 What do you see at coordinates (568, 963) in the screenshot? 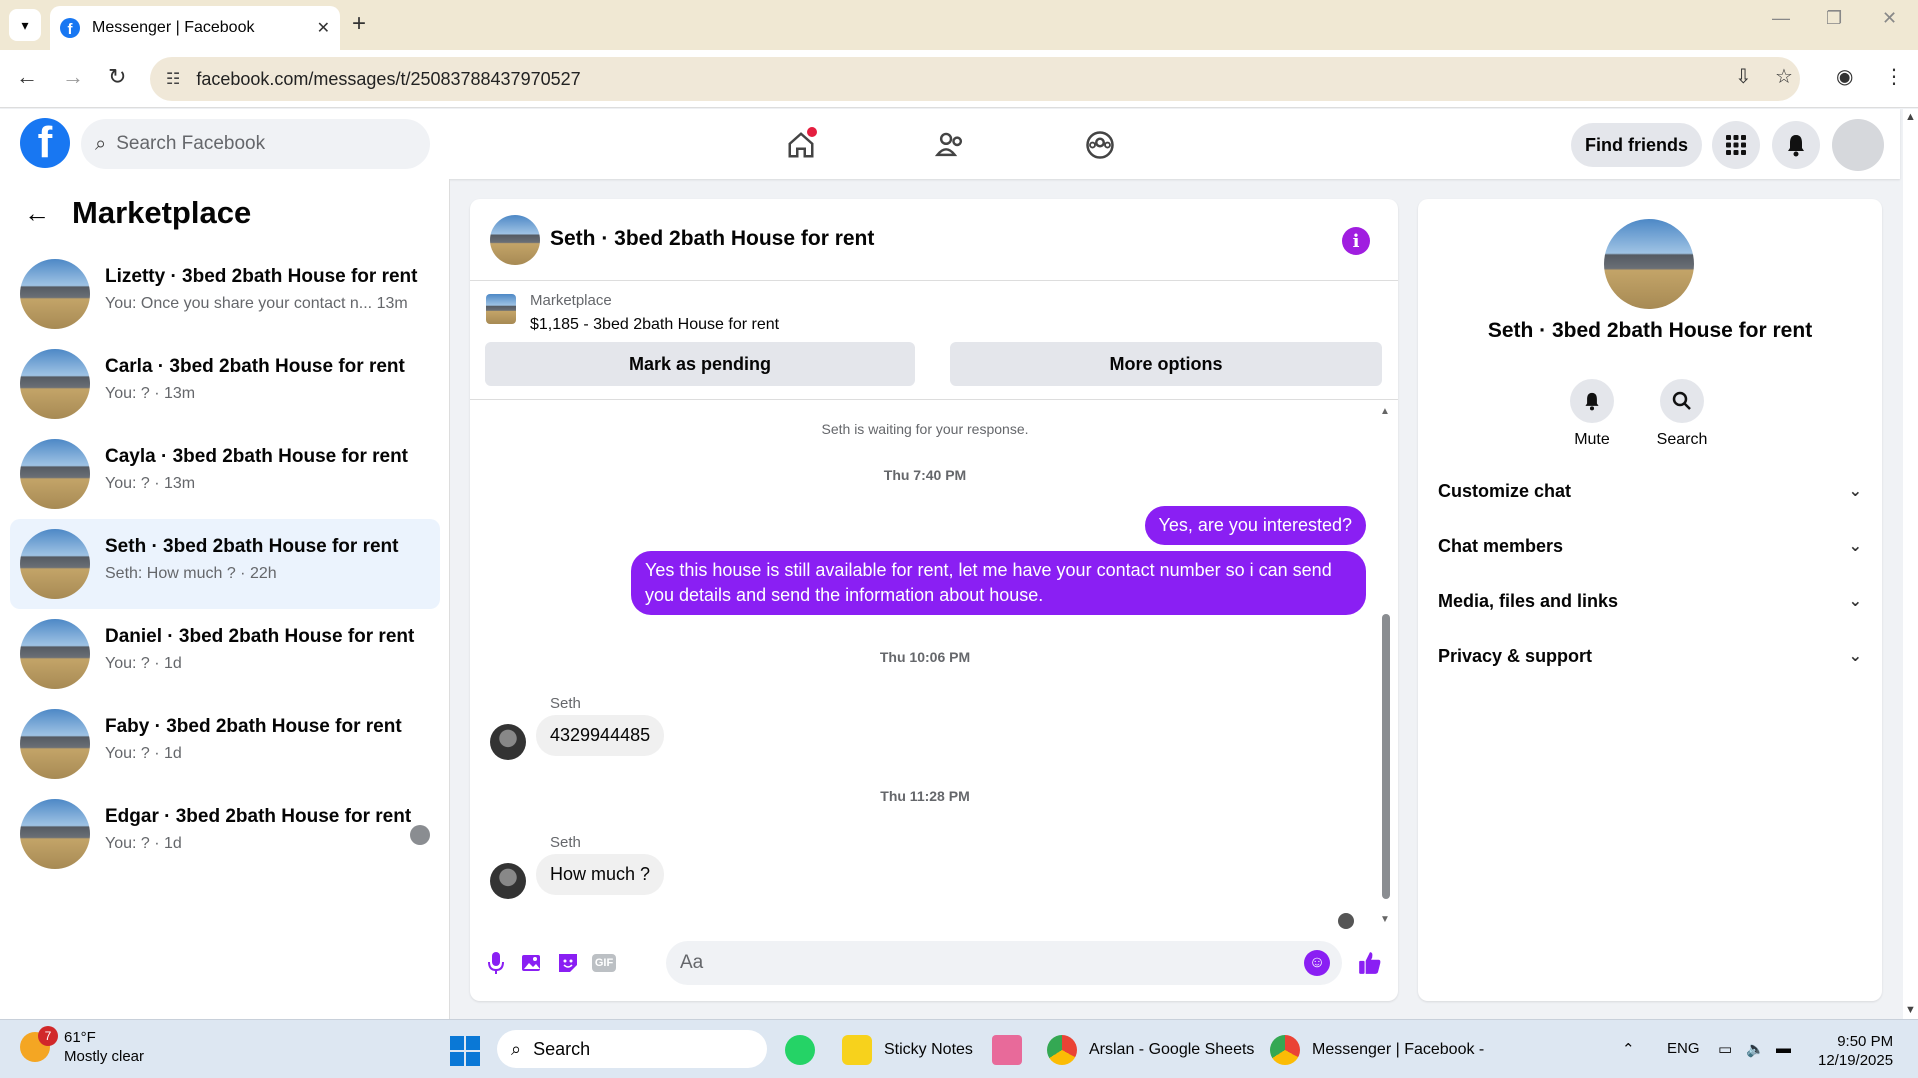
I see `sticker-icon` at bounding box center [568, 963].